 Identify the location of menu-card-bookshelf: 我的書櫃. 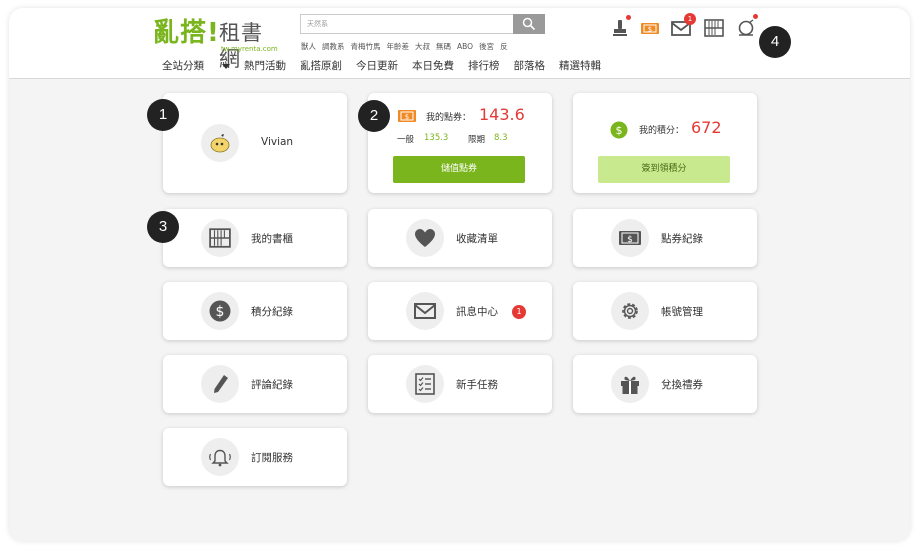
(255, 238).